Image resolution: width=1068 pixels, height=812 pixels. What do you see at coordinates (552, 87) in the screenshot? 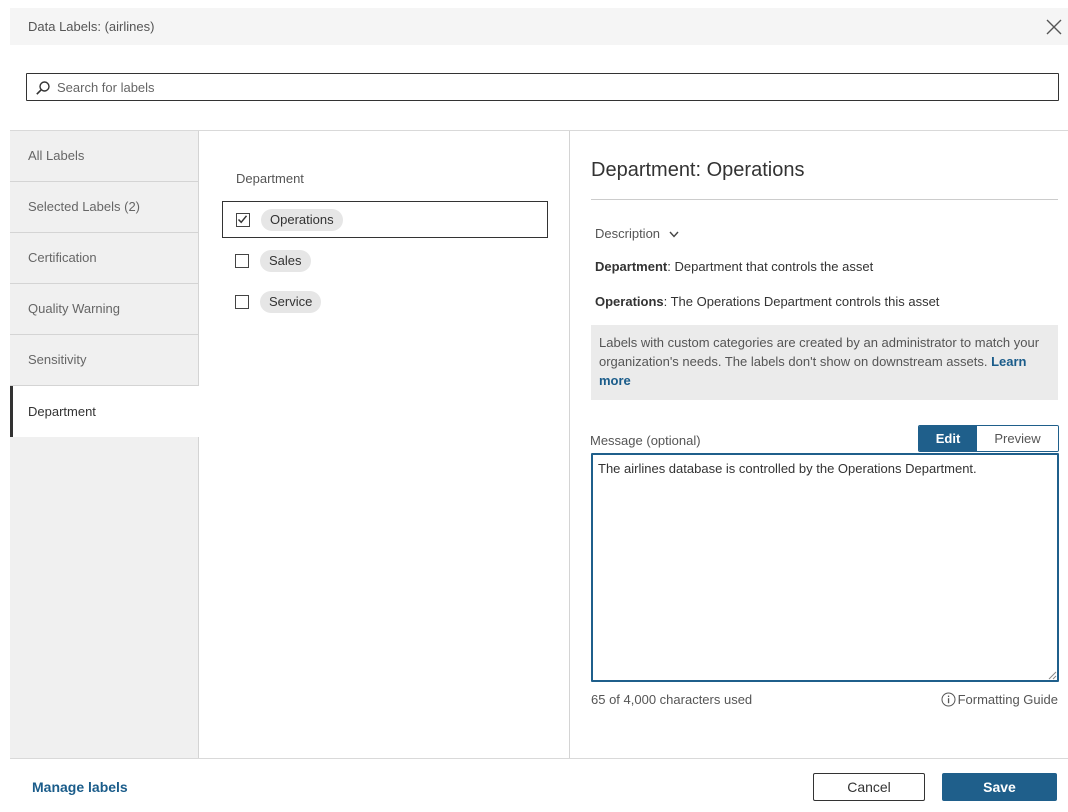
I see `search-input` at bounding box center [552, 87].